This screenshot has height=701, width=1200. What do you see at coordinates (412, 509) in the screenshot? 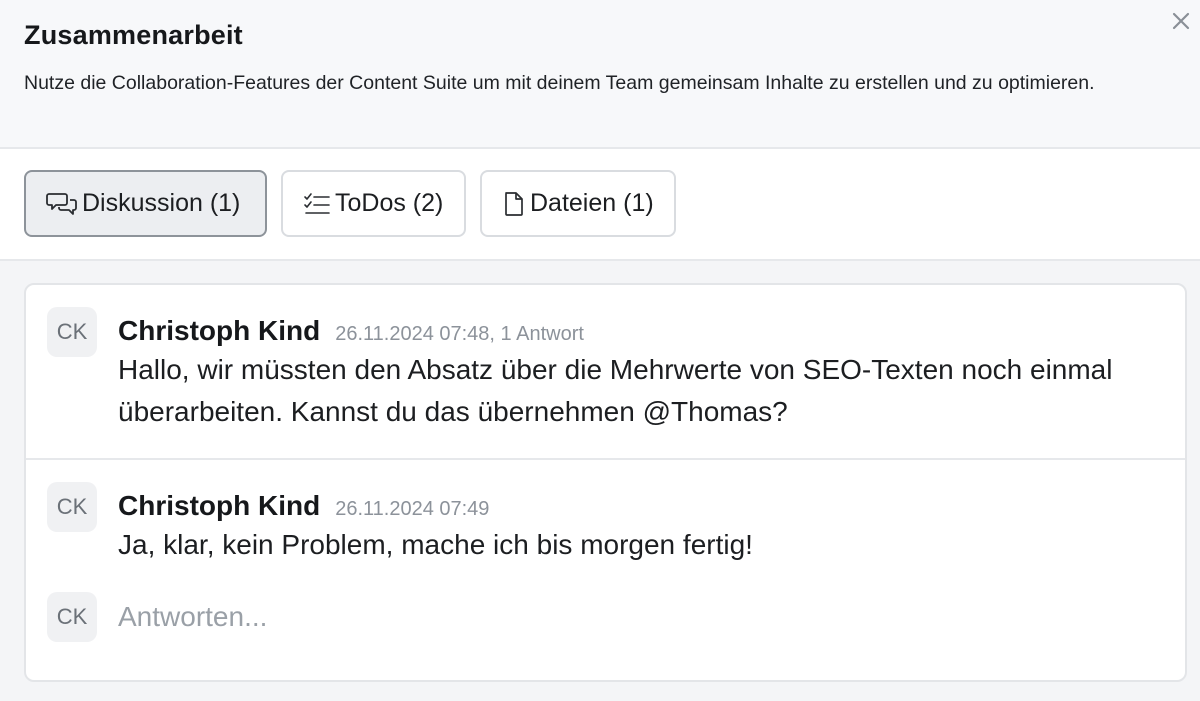
I see `comment-timestamp: 26.11.2024 07:49` at bounding box center [412, 509].